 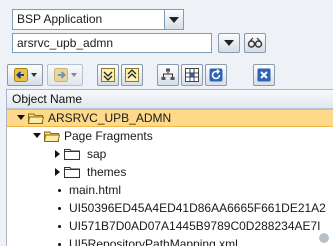 I want to click on column-header-object-name: Object Name, so click(x=170, y=99).